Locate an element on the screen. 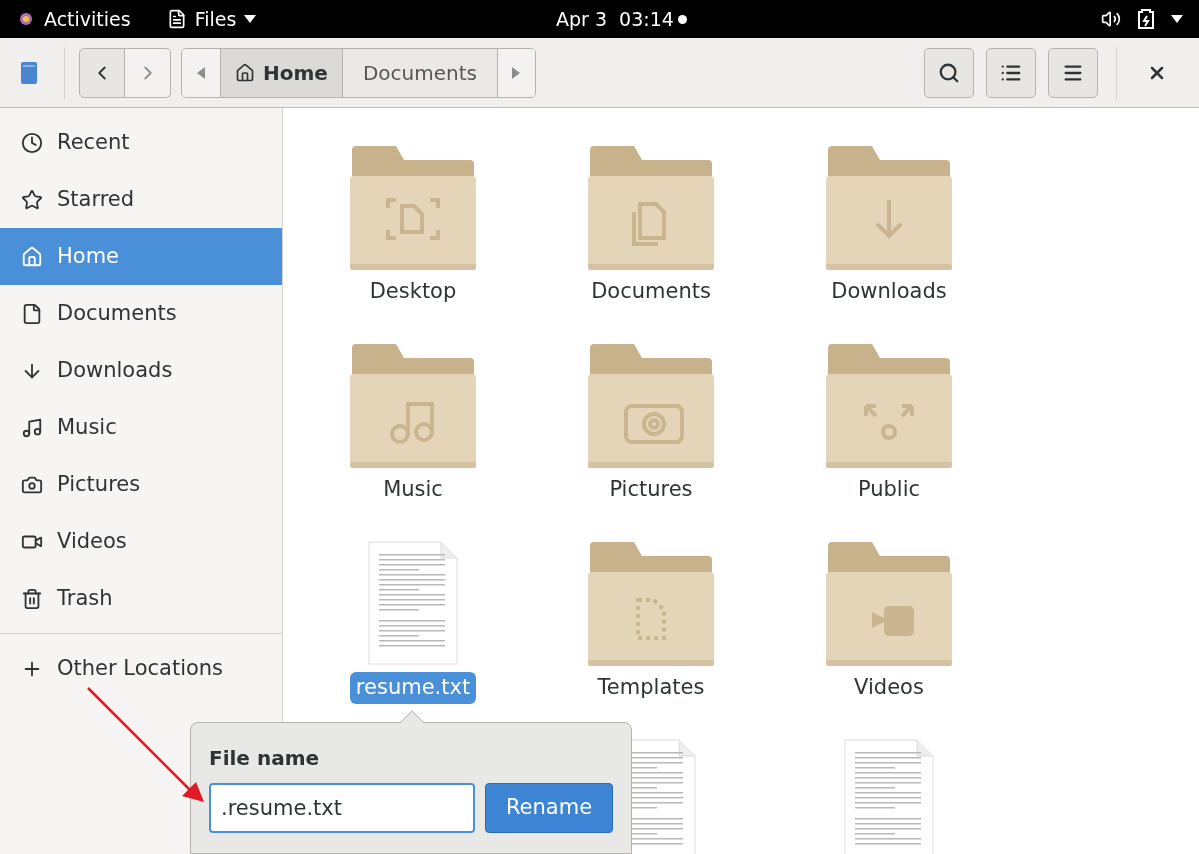 Image resolution: width=1199 pixels, height=854 pixels. file-name-label: Public is located at coordinates (889, 490).